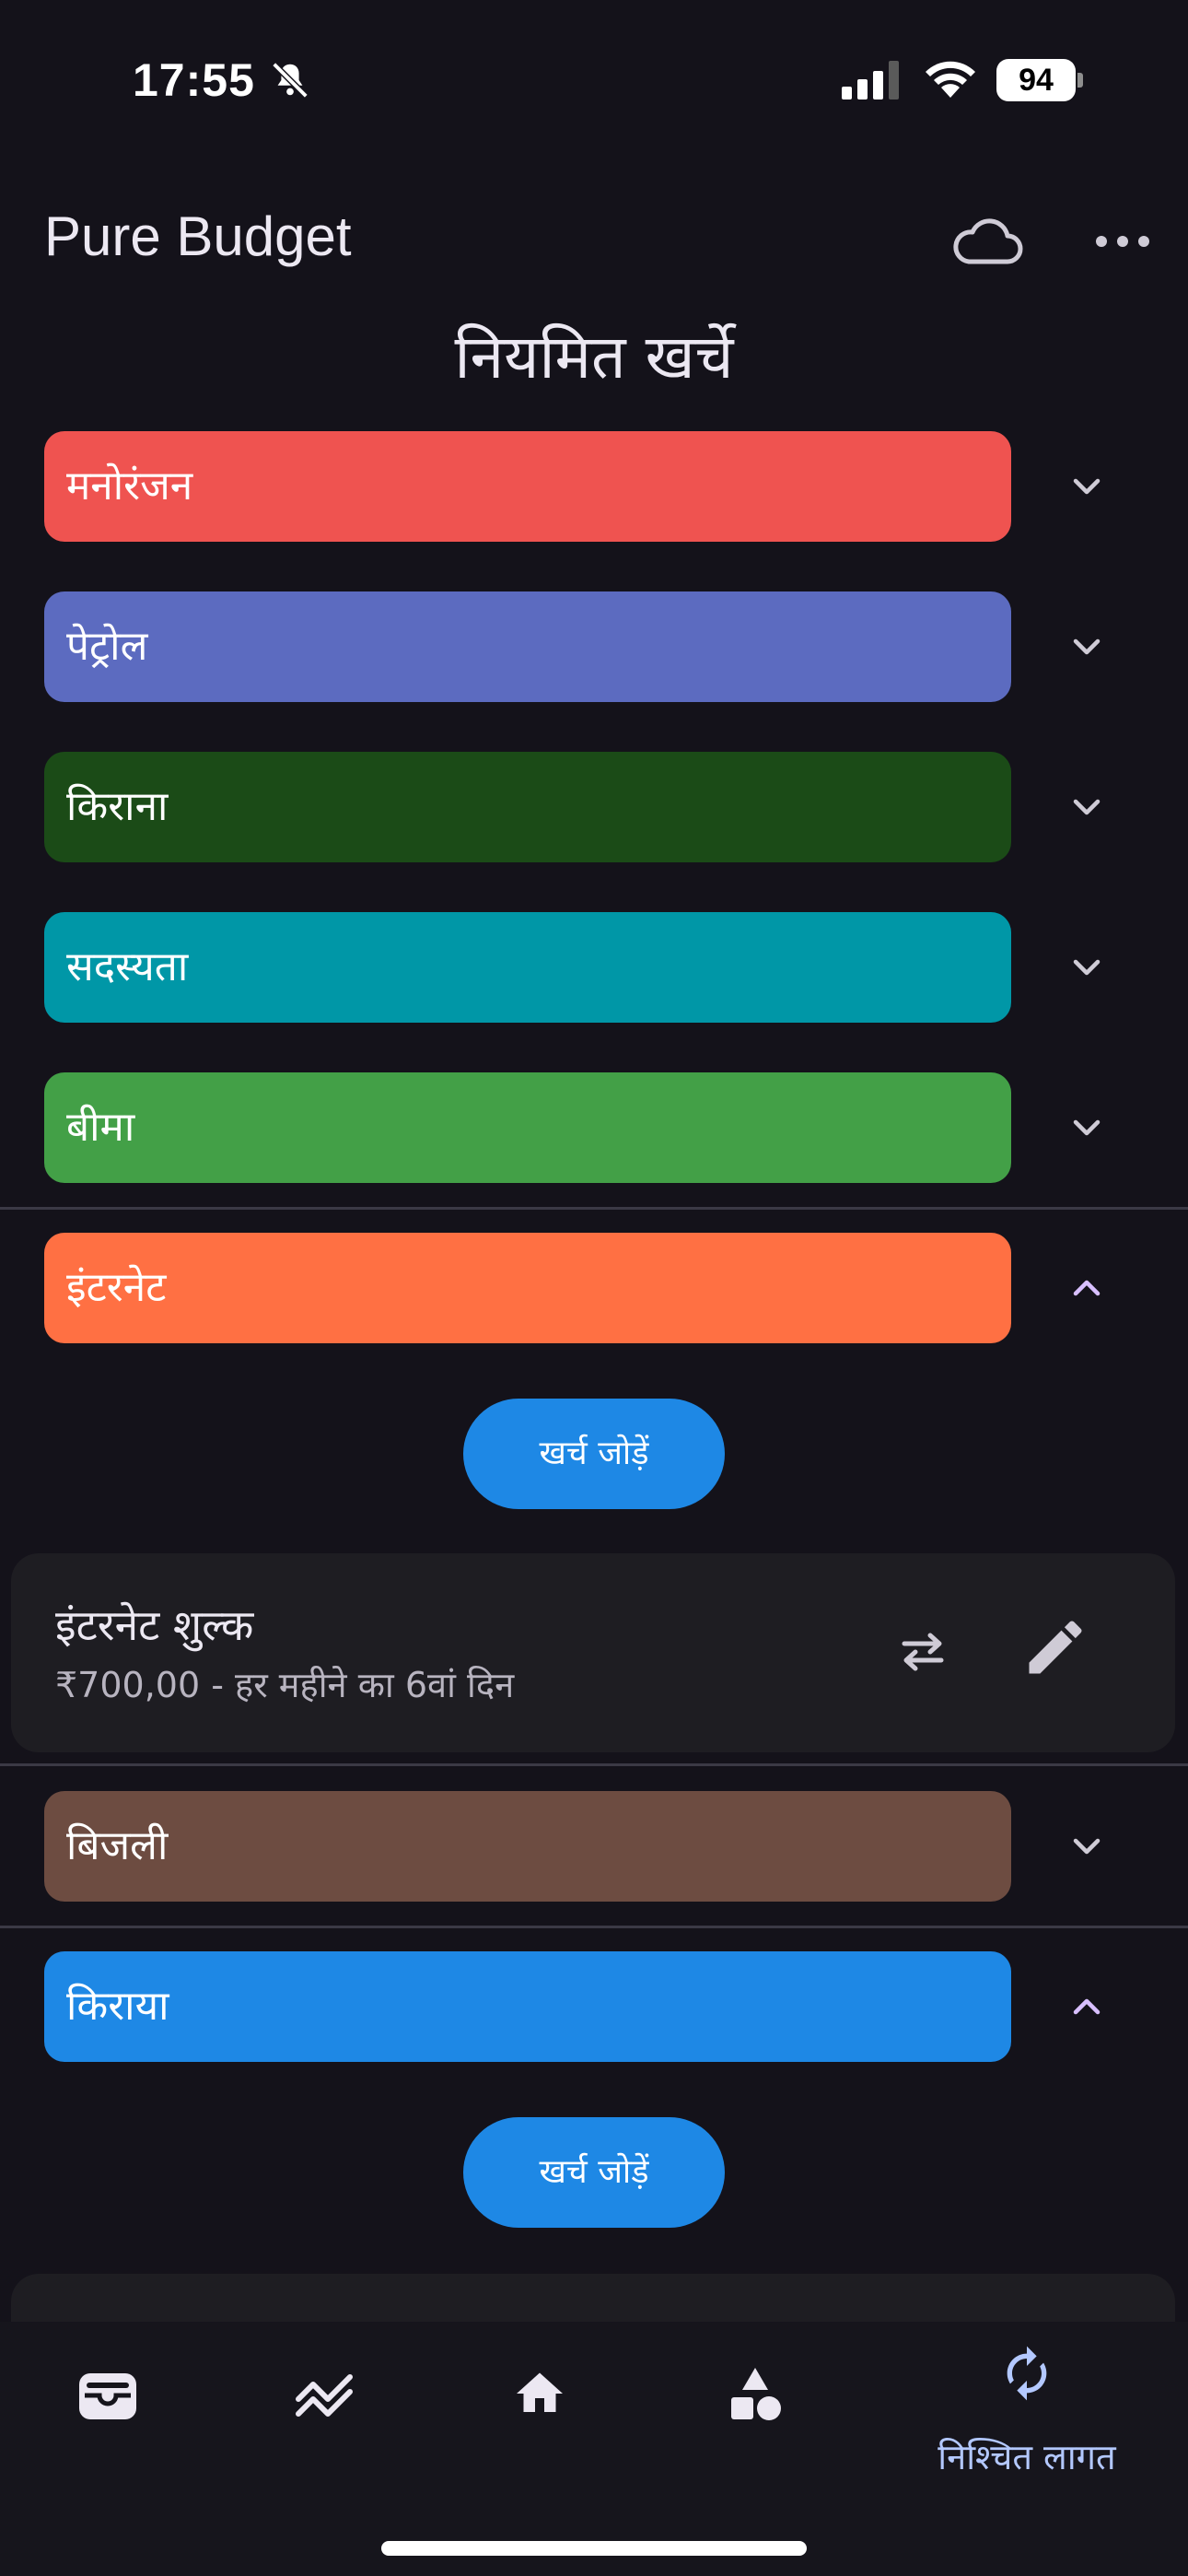 Image resolution: width=1188 pixels, height=2576 pixels. What do you see at coordinates (527, 2007) in the screenshot?
I see `category-rent: किराया` at bounding box center [527, 2007].